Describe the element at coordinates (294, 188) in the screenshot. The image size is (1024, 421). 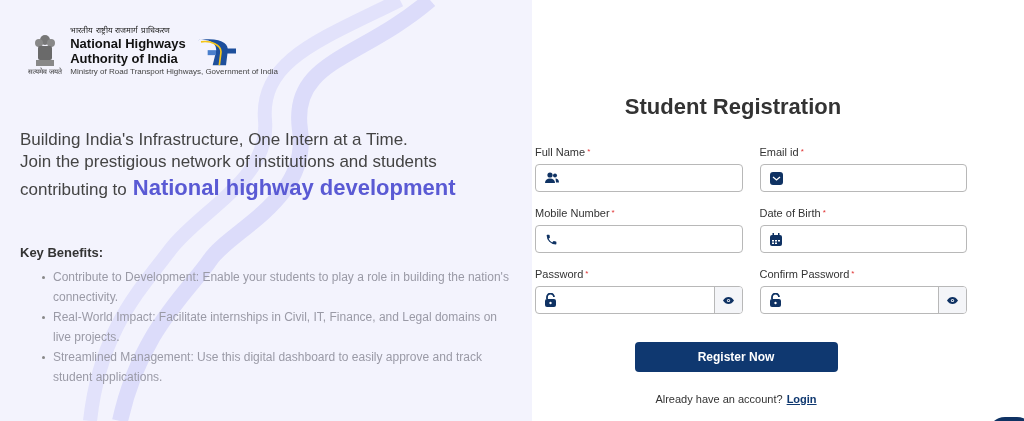
I see `highlight-text: National highway development` at that location.